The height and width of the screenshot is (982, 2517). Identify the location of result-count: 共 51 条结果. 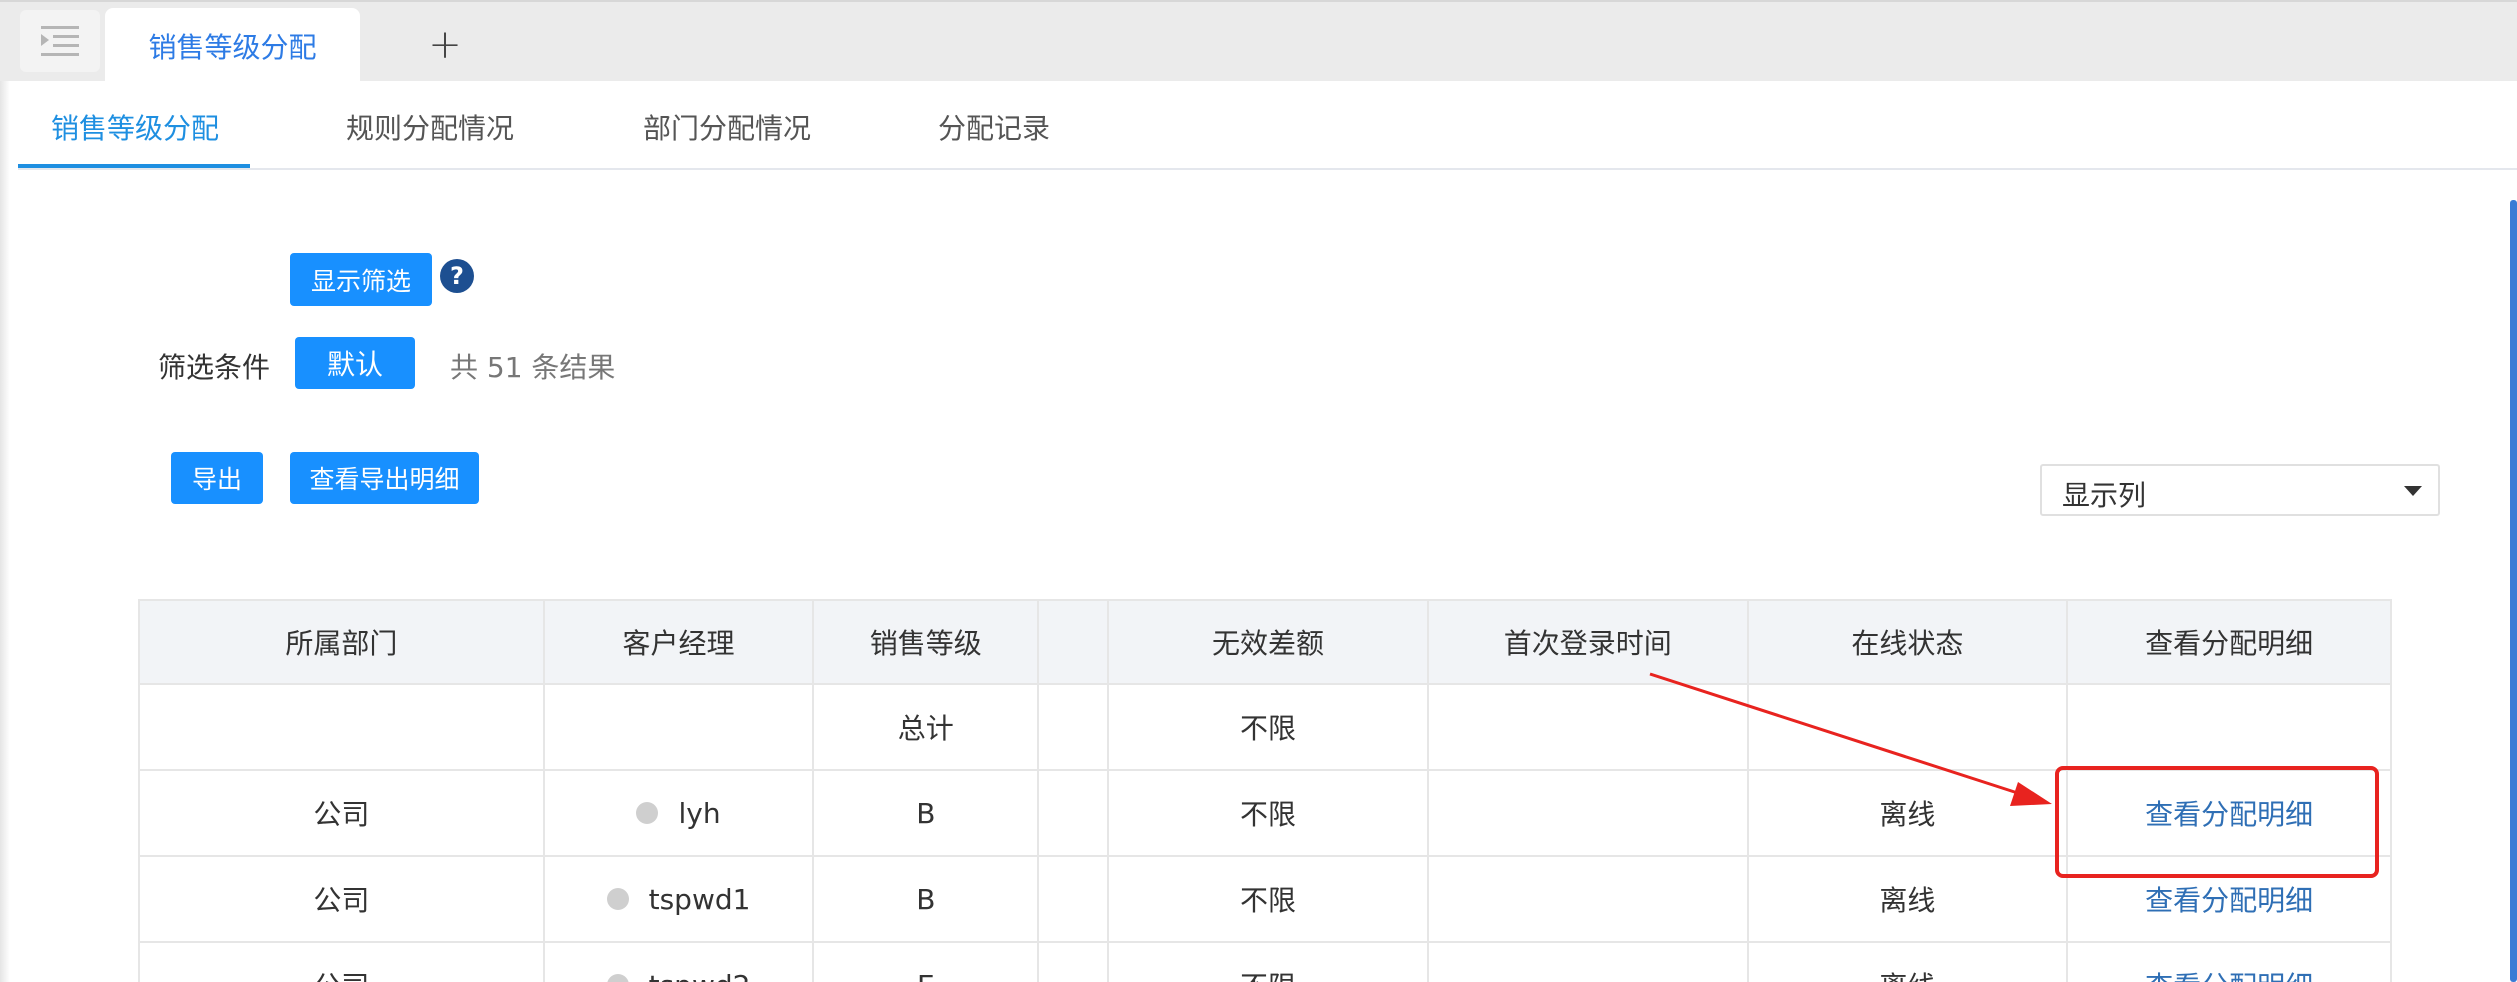
(533, 367).